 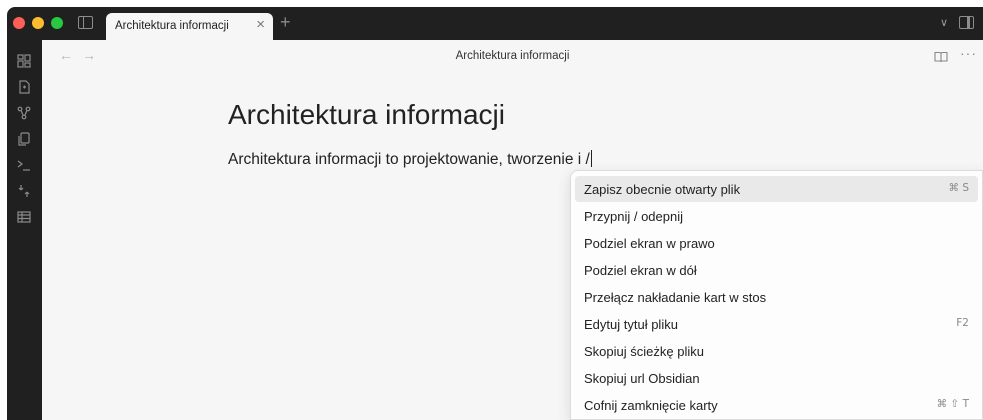 I want to click on title-bar: Architektura informacji × + ∨, so click(x=495, y=23).